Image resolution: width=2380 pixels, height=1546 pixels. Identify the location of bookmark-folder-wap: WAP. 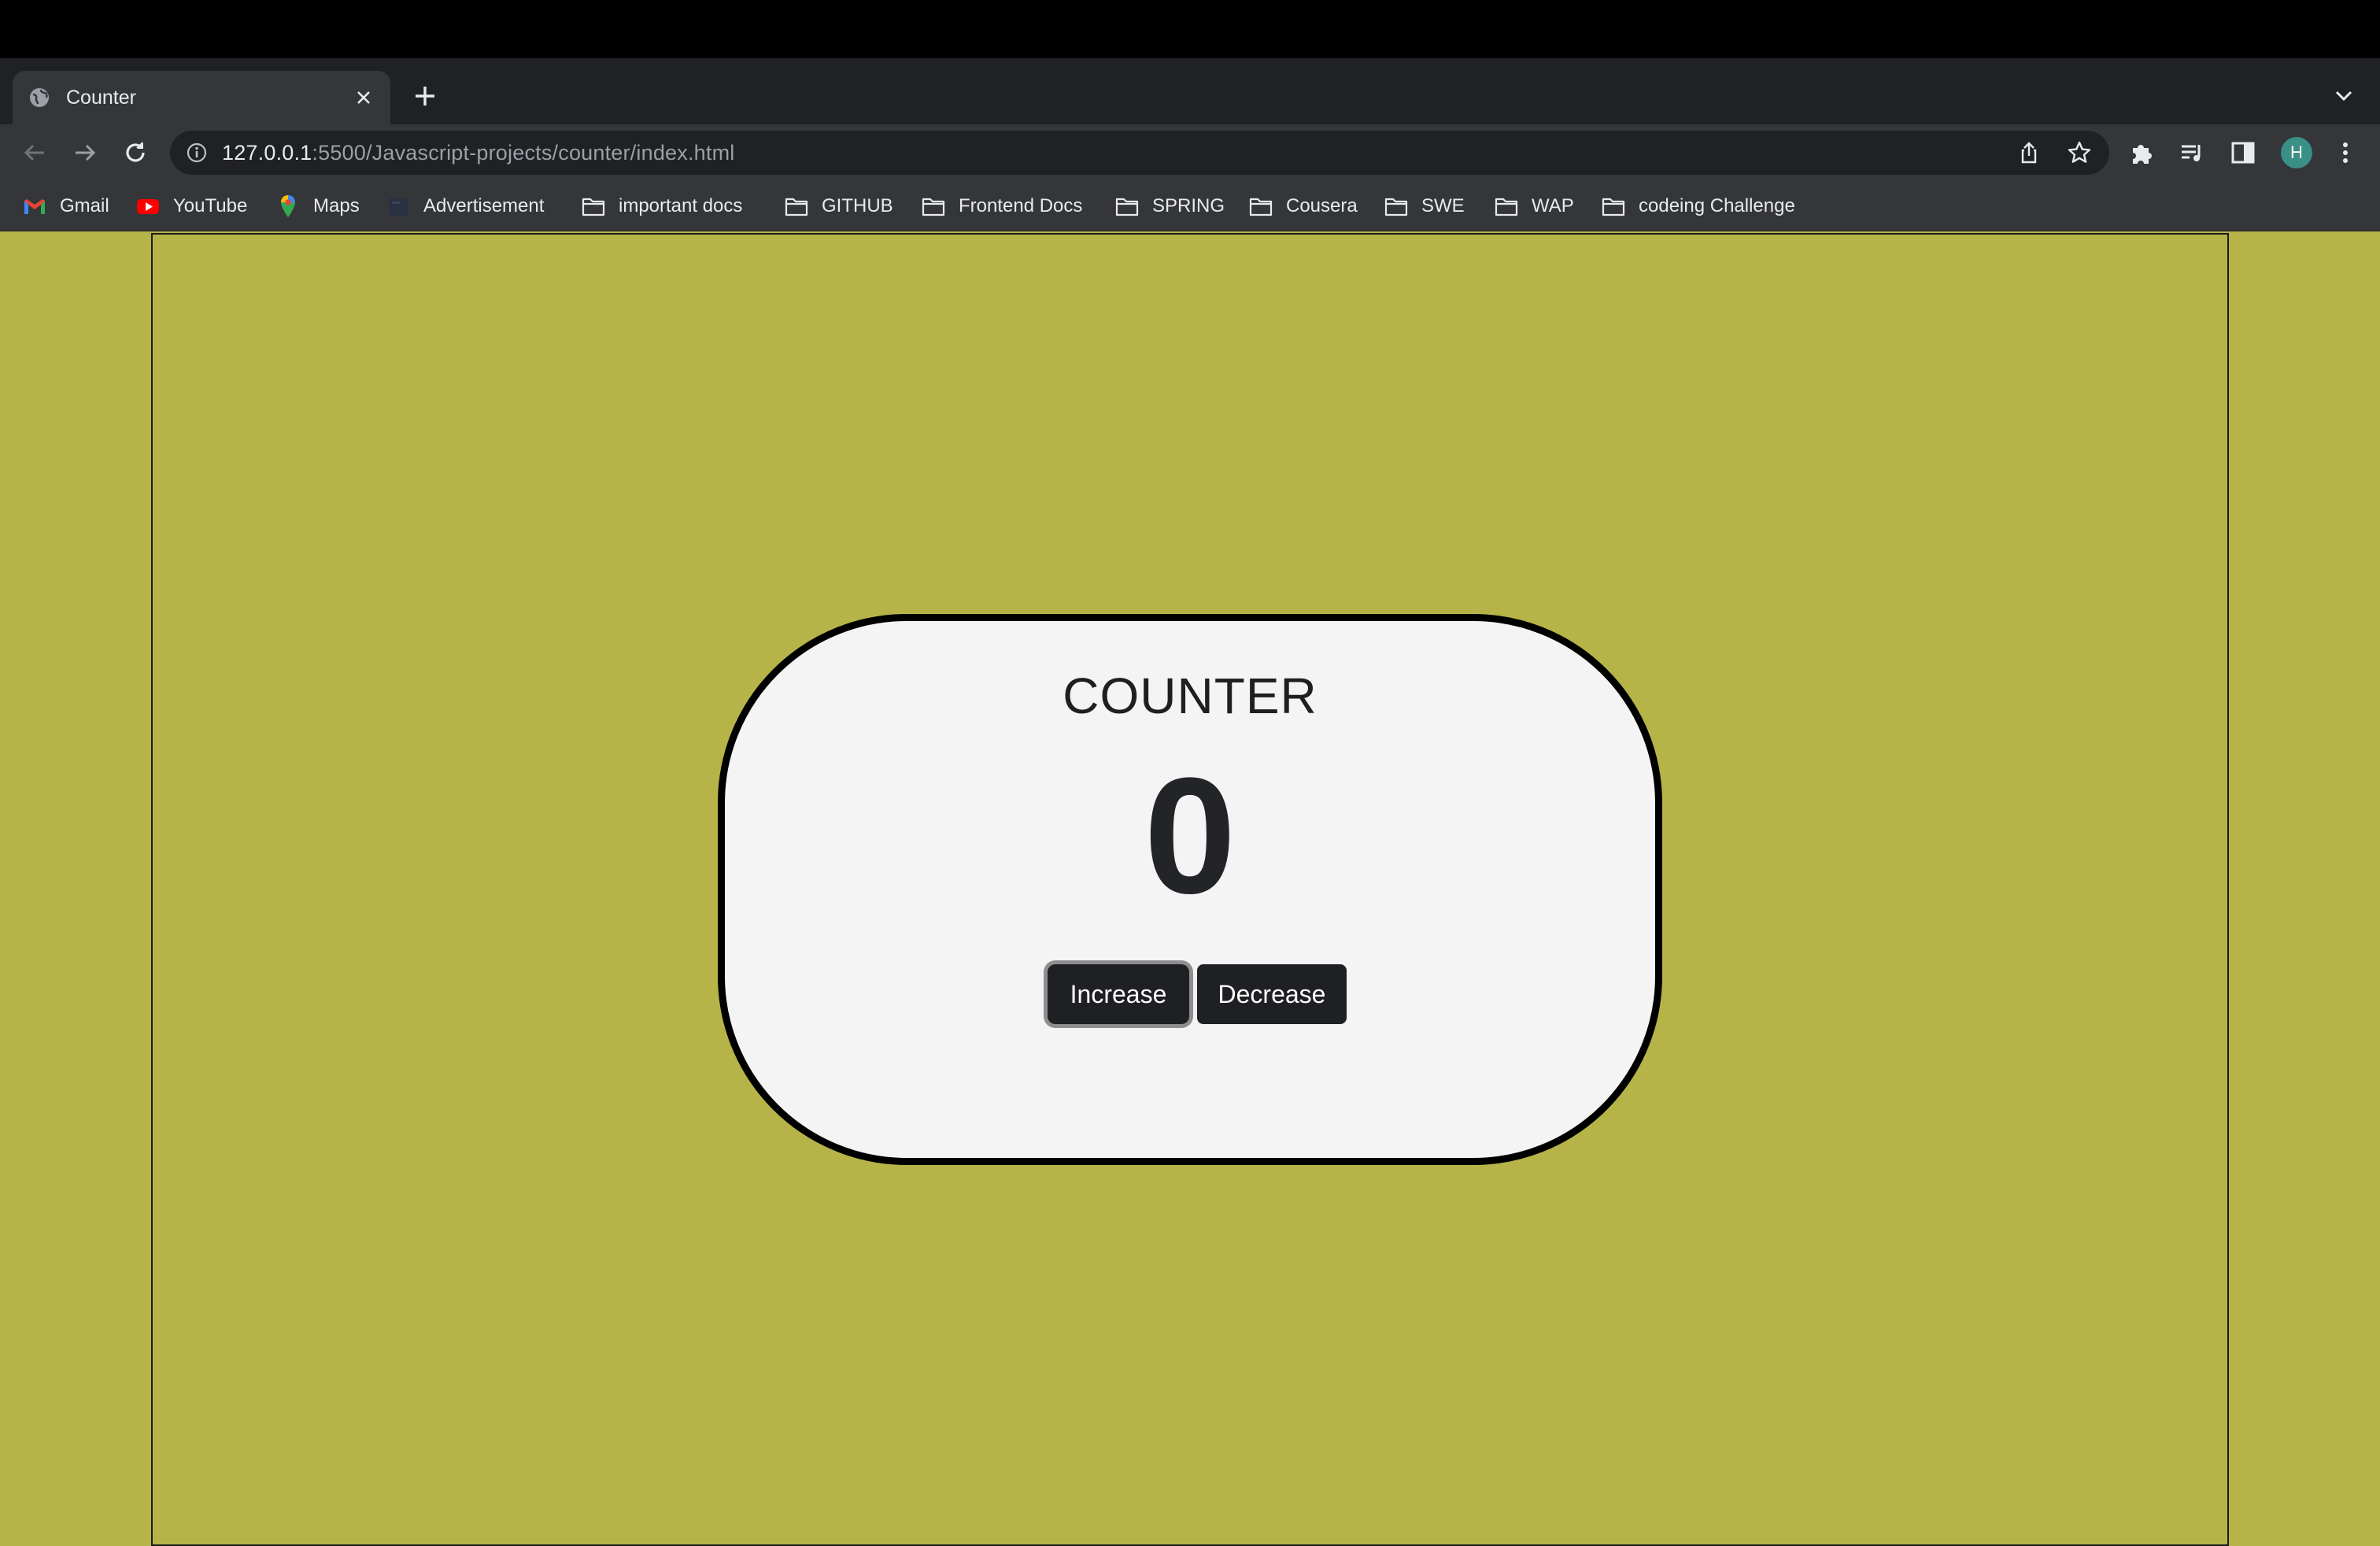
(1534, 206).